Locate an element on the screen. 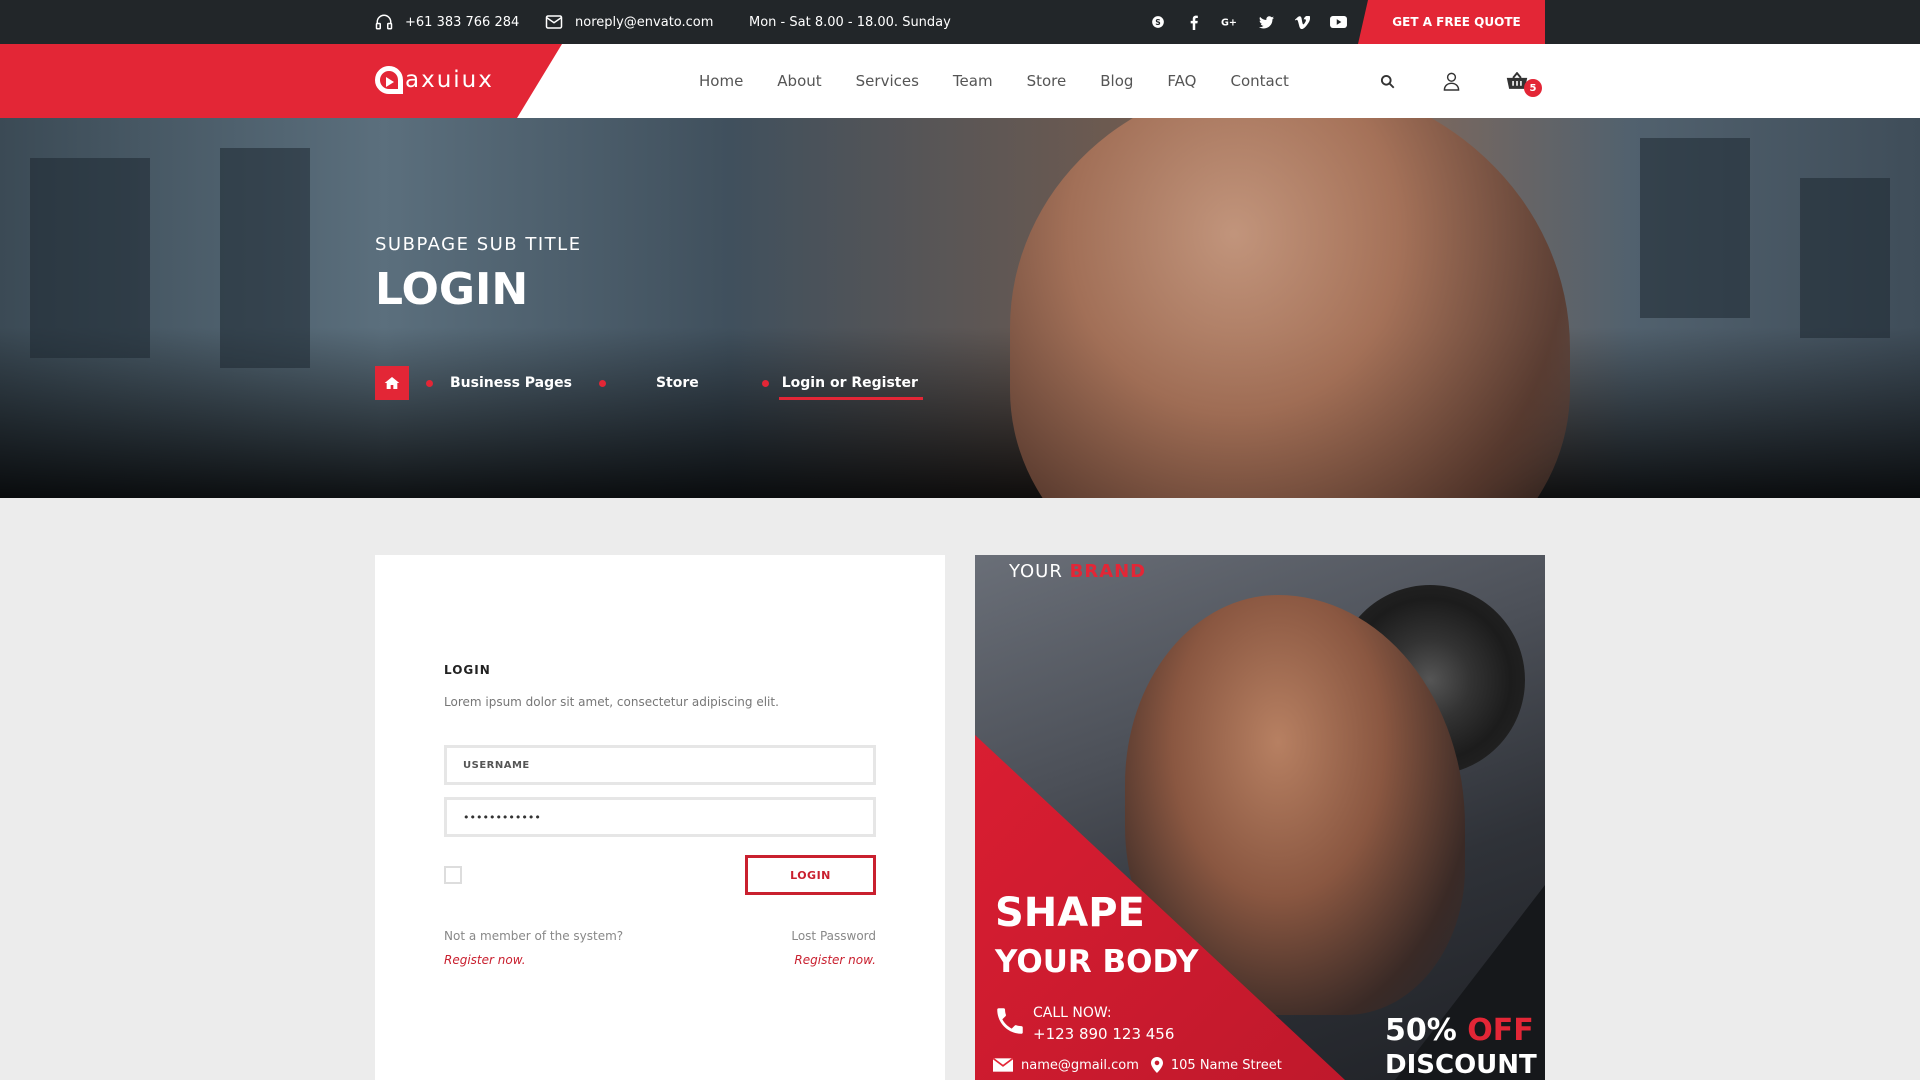 This screenshot has height=1080, width=1920. password-input is located at coordinates (660, 817).